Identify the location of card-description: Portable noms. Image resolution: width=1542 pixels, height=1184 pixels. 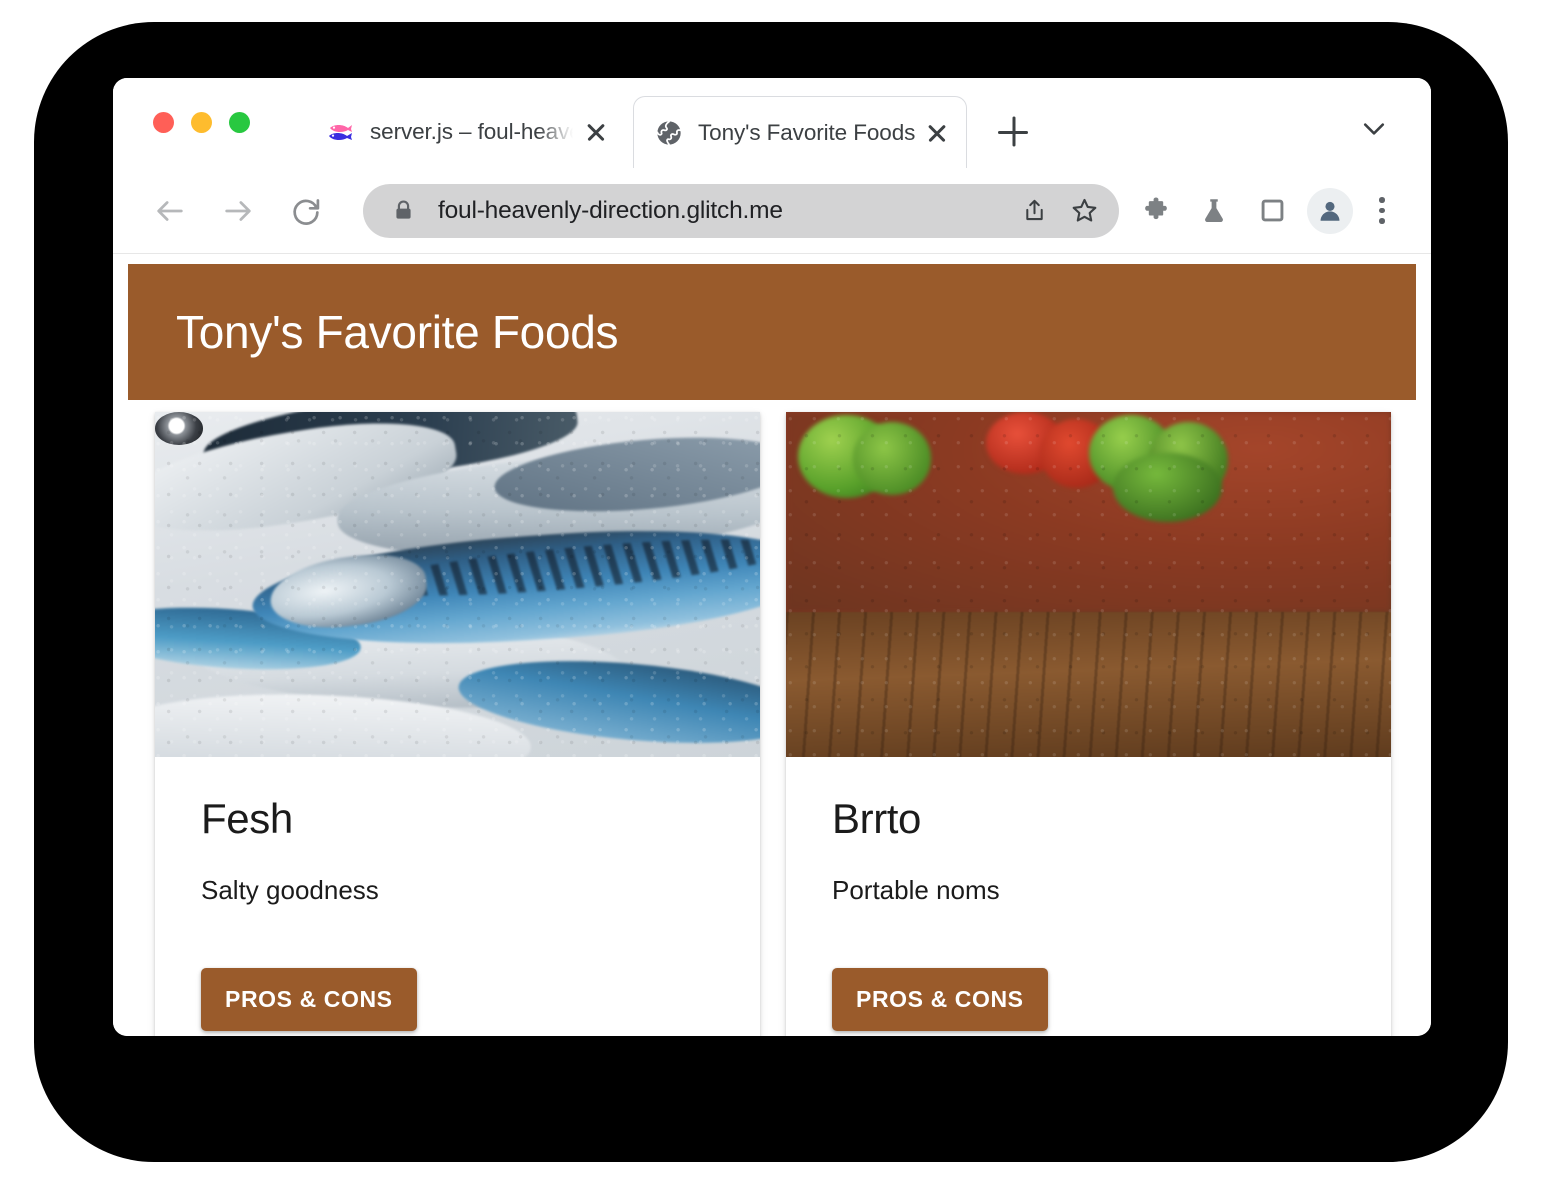
(916, 890).